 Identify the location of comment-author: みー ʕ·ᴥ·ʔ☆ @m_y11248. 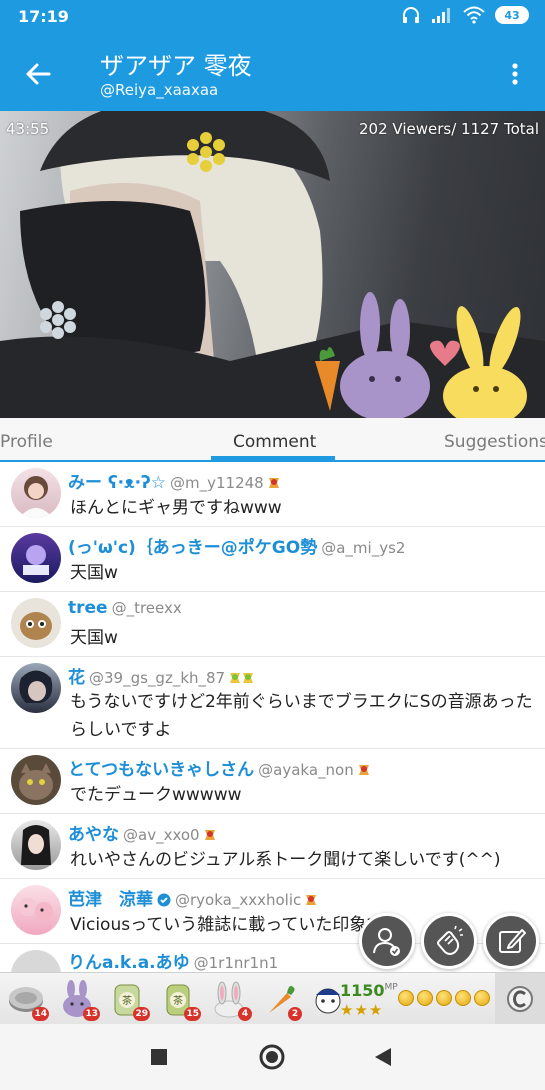
(174, 480).